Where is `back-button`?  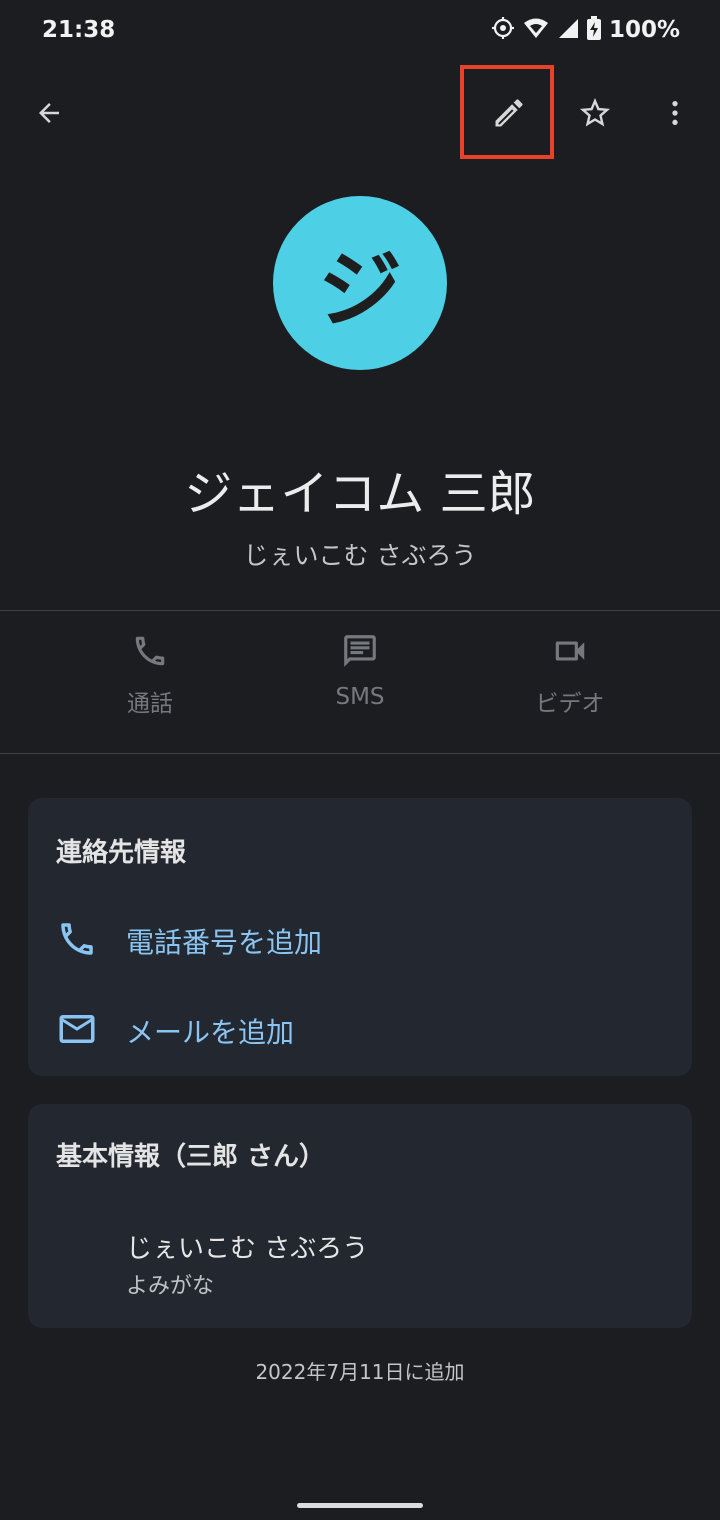
back-button is located at coordinates (49, 115).